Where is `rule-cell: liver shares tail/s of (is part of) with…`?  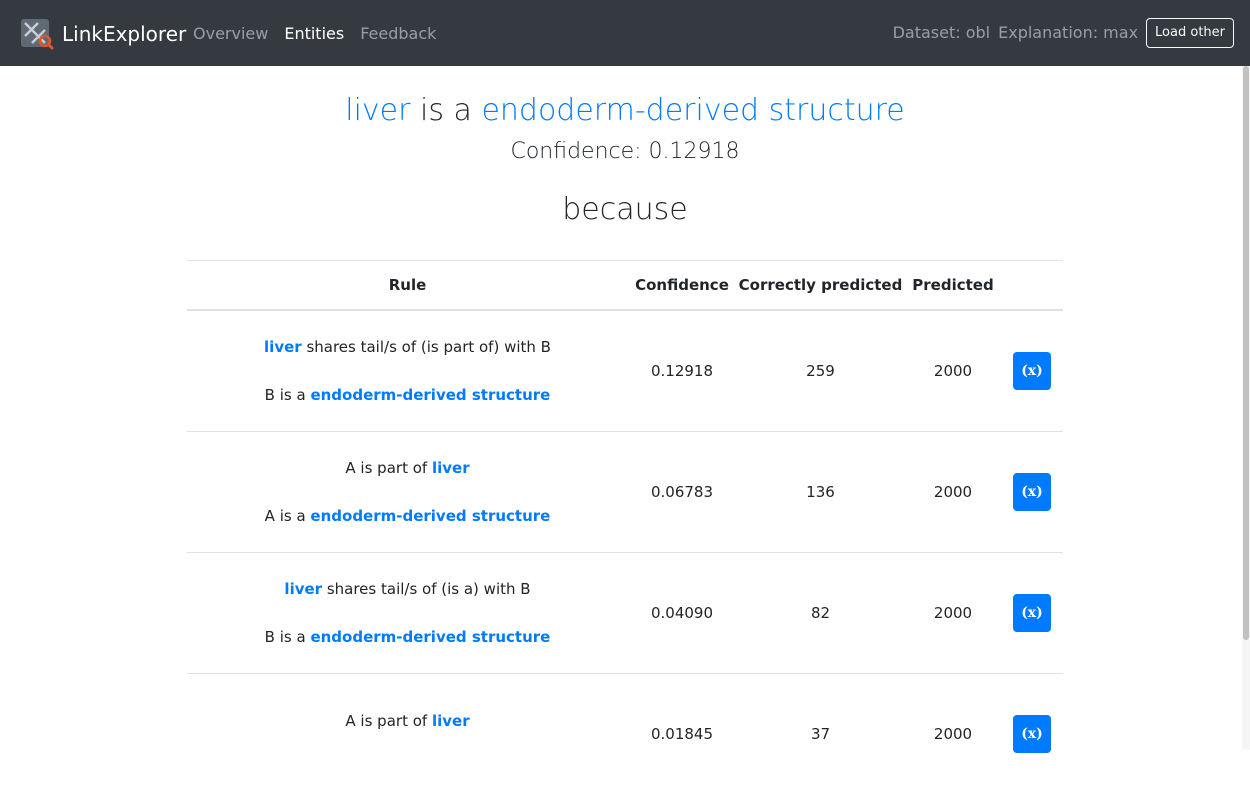 rule-cell: liver shares tail/s of (is part of) with… is located at coordinates (407, 371).